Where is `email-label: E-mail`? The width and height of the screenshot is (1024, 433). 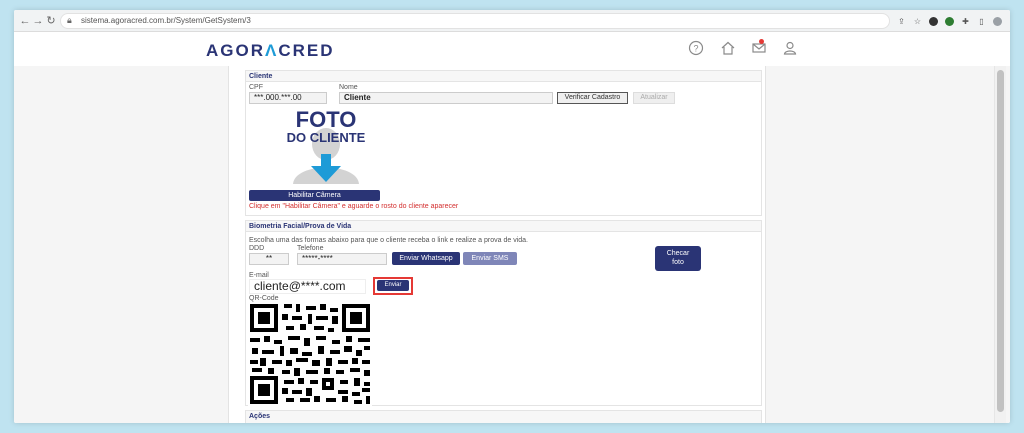 email-label: E-mail is located at coordinates (259, 275).